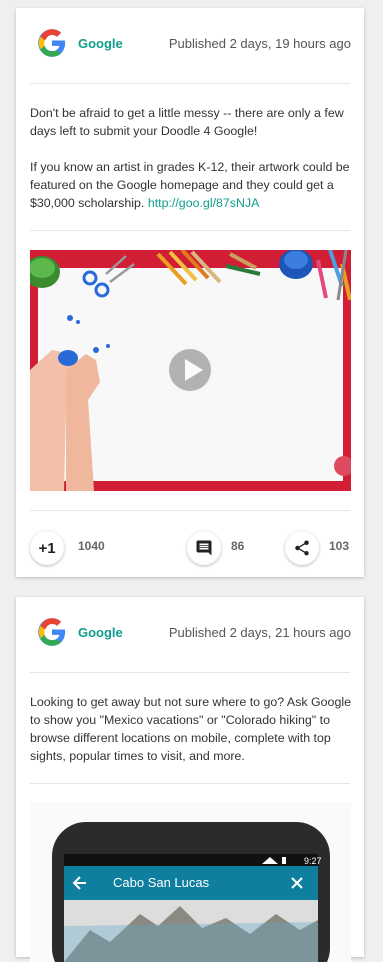 The width and height of the screenshot is (383, 962). I want to click on phone-status-time: 9:27, so click(313, 861).